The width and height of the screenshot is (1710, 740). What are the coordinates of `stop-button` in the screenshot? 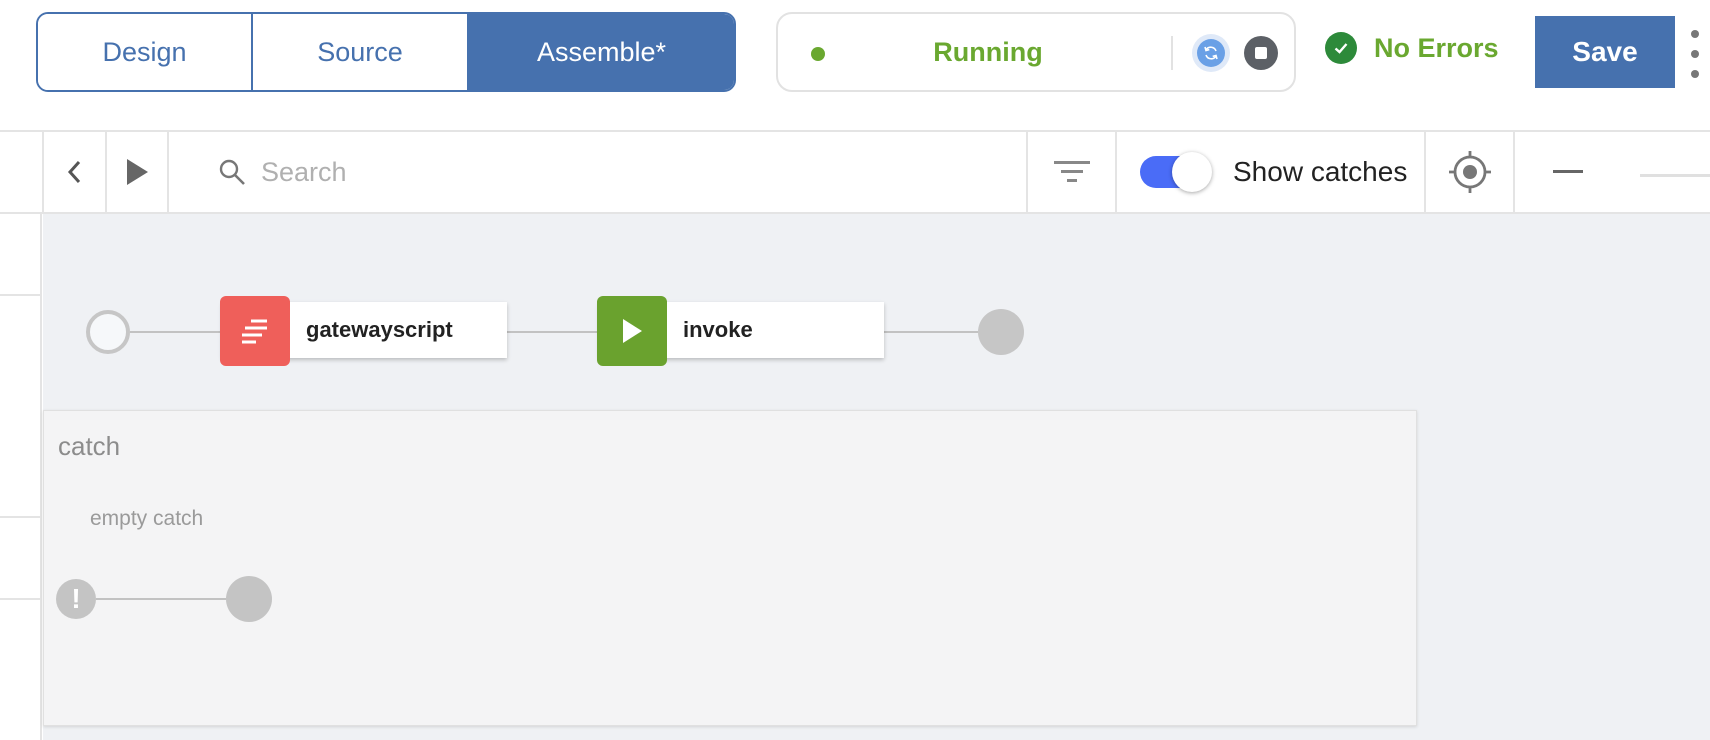 It's located at (1261, 53).